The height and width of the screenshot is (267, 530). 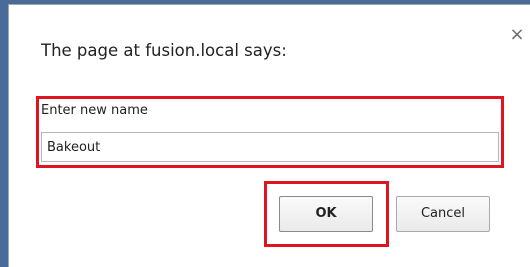 What do you see at coordinates (443, 214) in the screenshot?
I see `cancel-button: Cancel` at bounding box center [443, 214].